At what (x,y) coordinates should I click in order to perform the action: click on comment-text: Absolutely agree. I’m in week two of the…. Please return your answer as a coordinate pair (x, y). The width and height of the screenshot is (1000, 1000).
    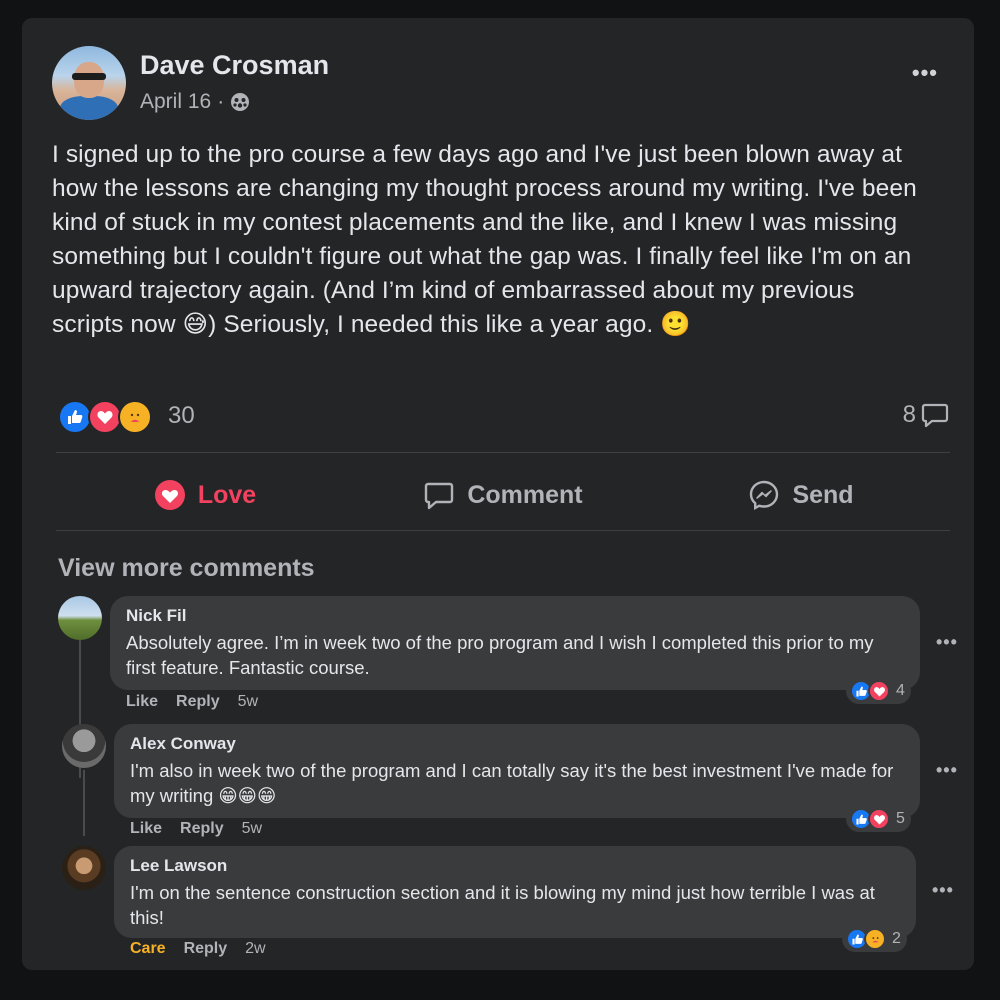
    Looking at the image, I should click on (500, 655).